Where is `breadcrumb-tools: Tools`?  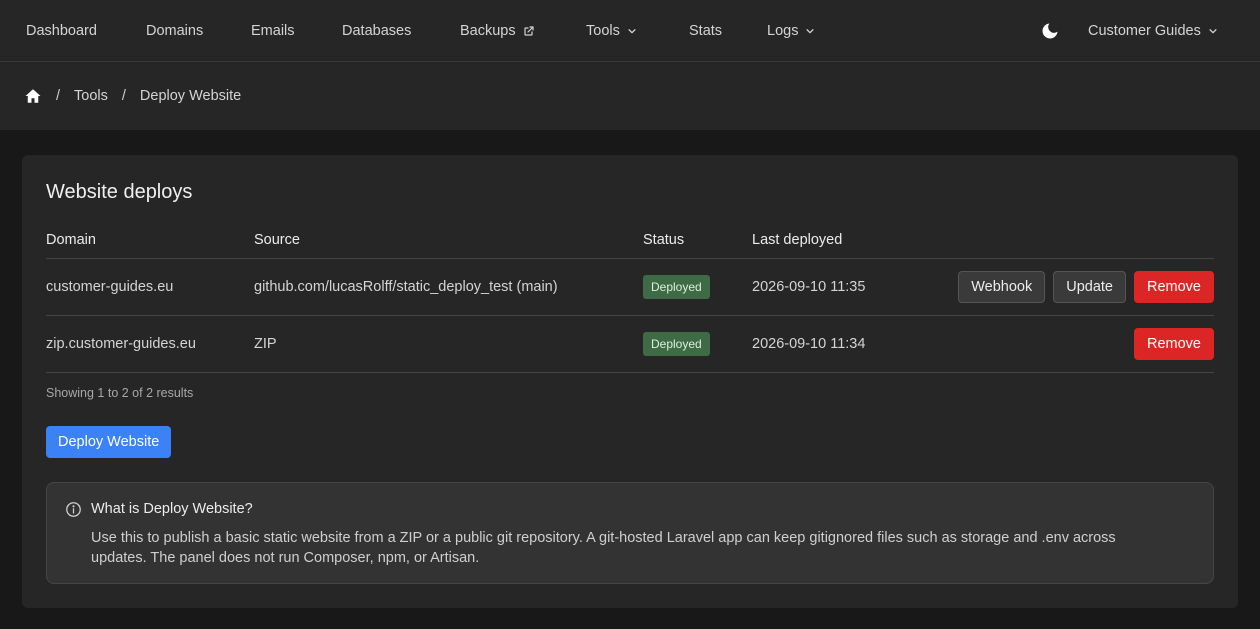 breadcrumb-tools: Tools is located at coordinates (91, 96).